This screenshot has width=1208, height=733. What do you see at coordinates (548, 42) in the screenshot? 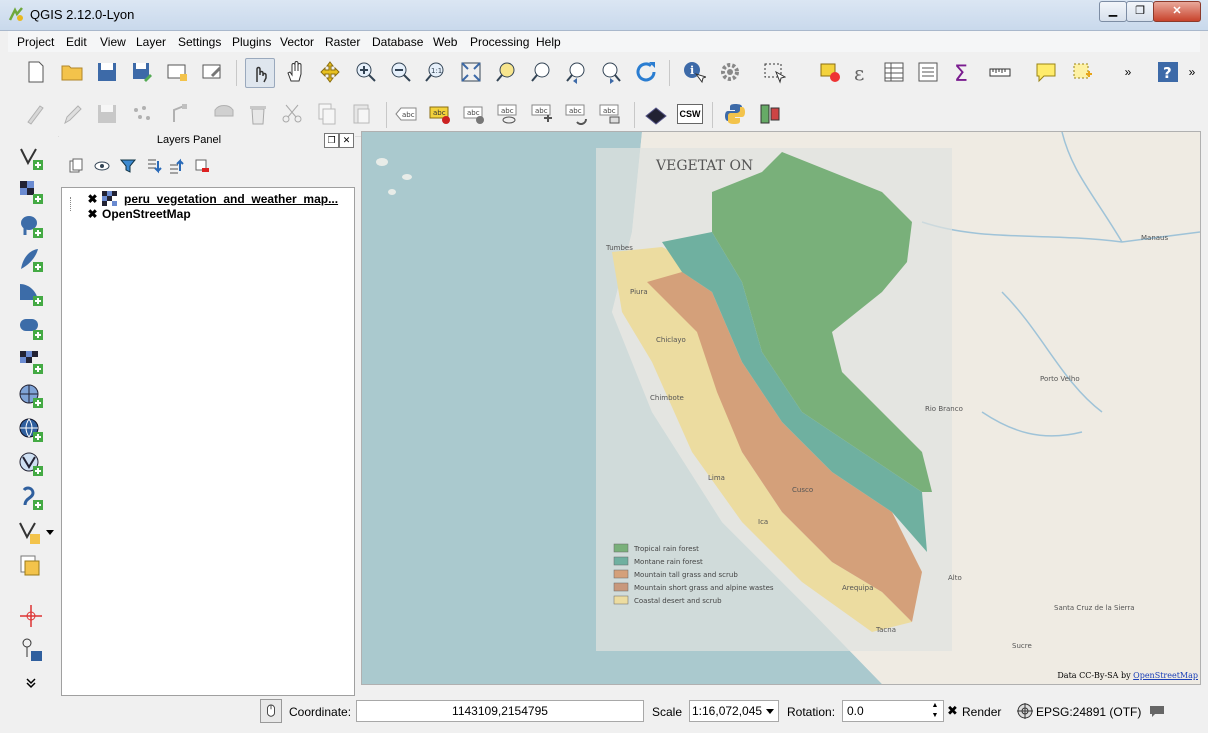
I see `menu-help: Help` at bounding box center [548, 42].